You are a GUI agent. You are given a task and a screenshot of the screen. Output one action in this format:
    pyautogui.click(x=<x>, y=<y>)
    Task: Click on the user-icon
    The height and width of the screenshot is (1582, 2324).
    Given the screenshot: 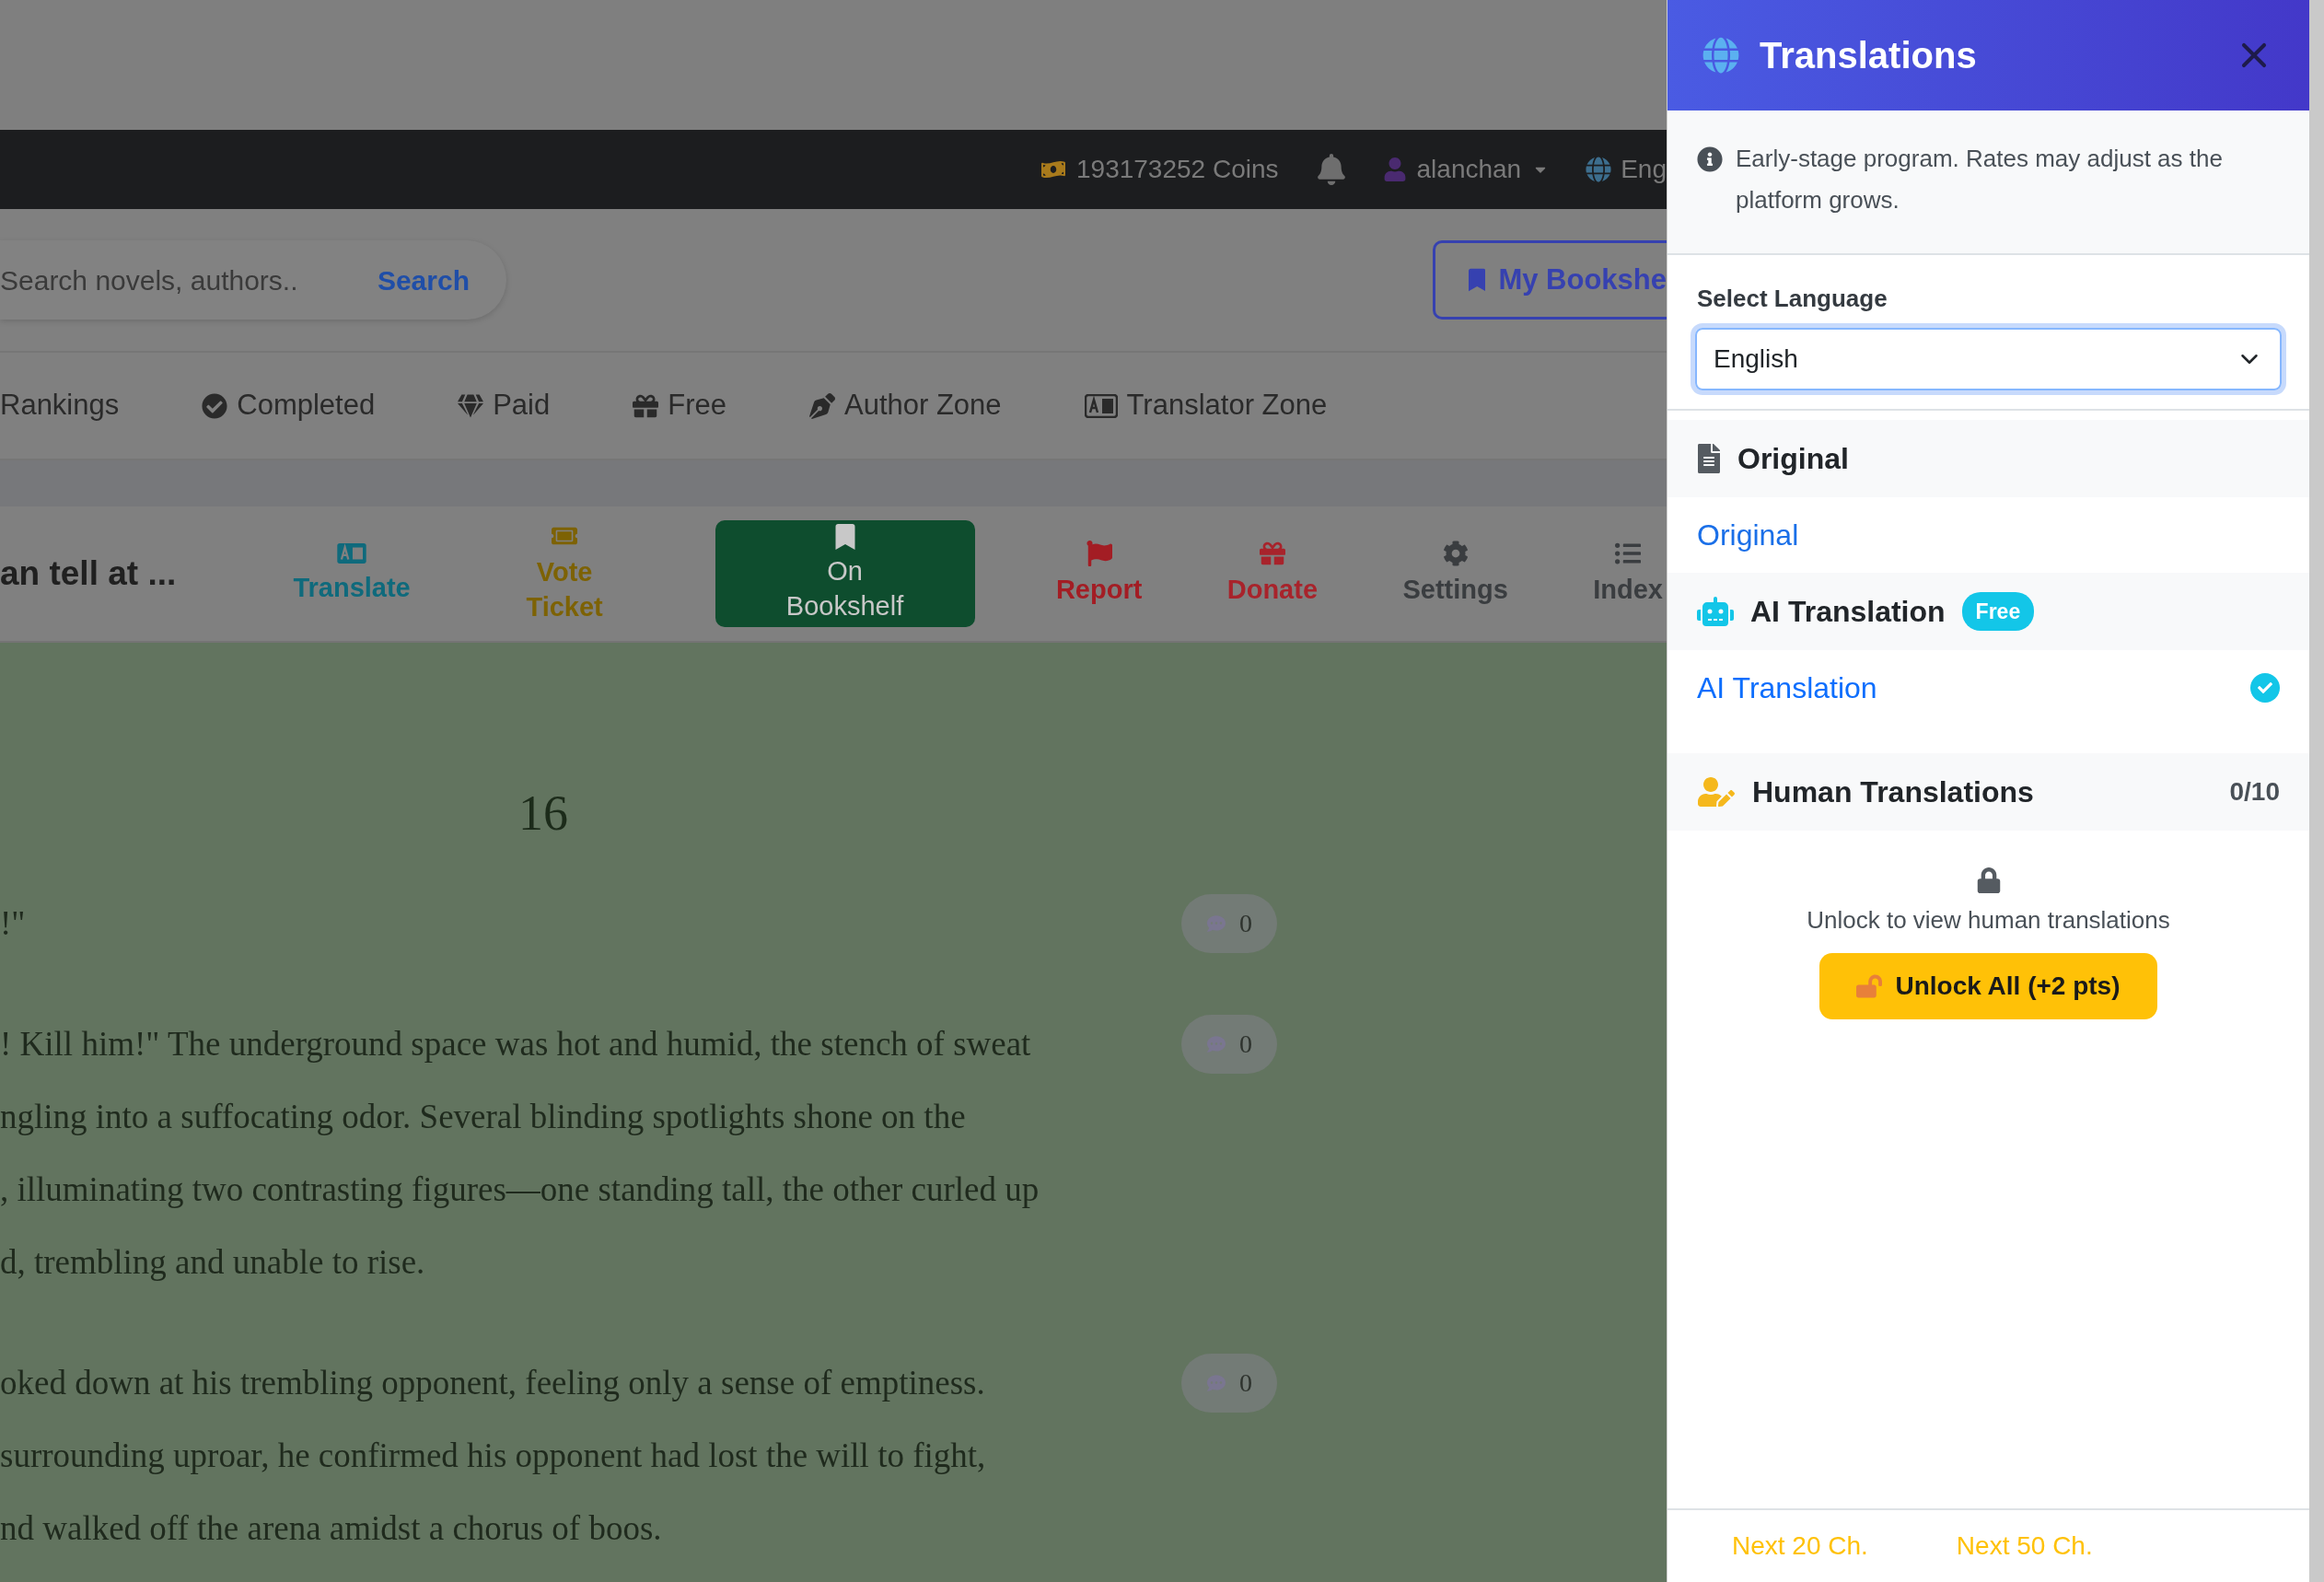 What is the action you would take?
    pyautogui.click(x=1394, y=169)
    